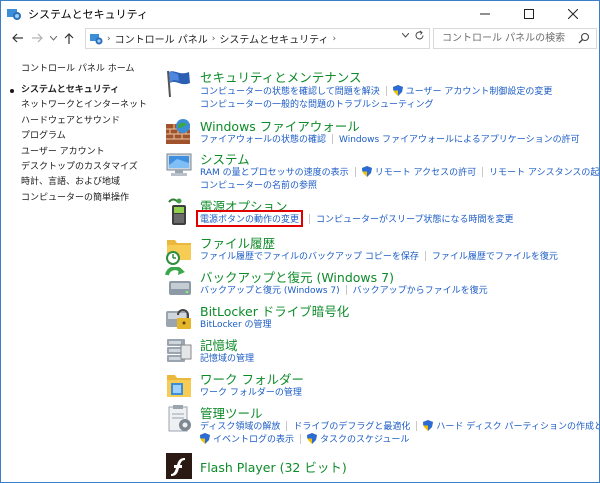  What do you see at coordinates (179, 212) in the screenshot?
I see `power-icon` at bounding box center [179, 212].